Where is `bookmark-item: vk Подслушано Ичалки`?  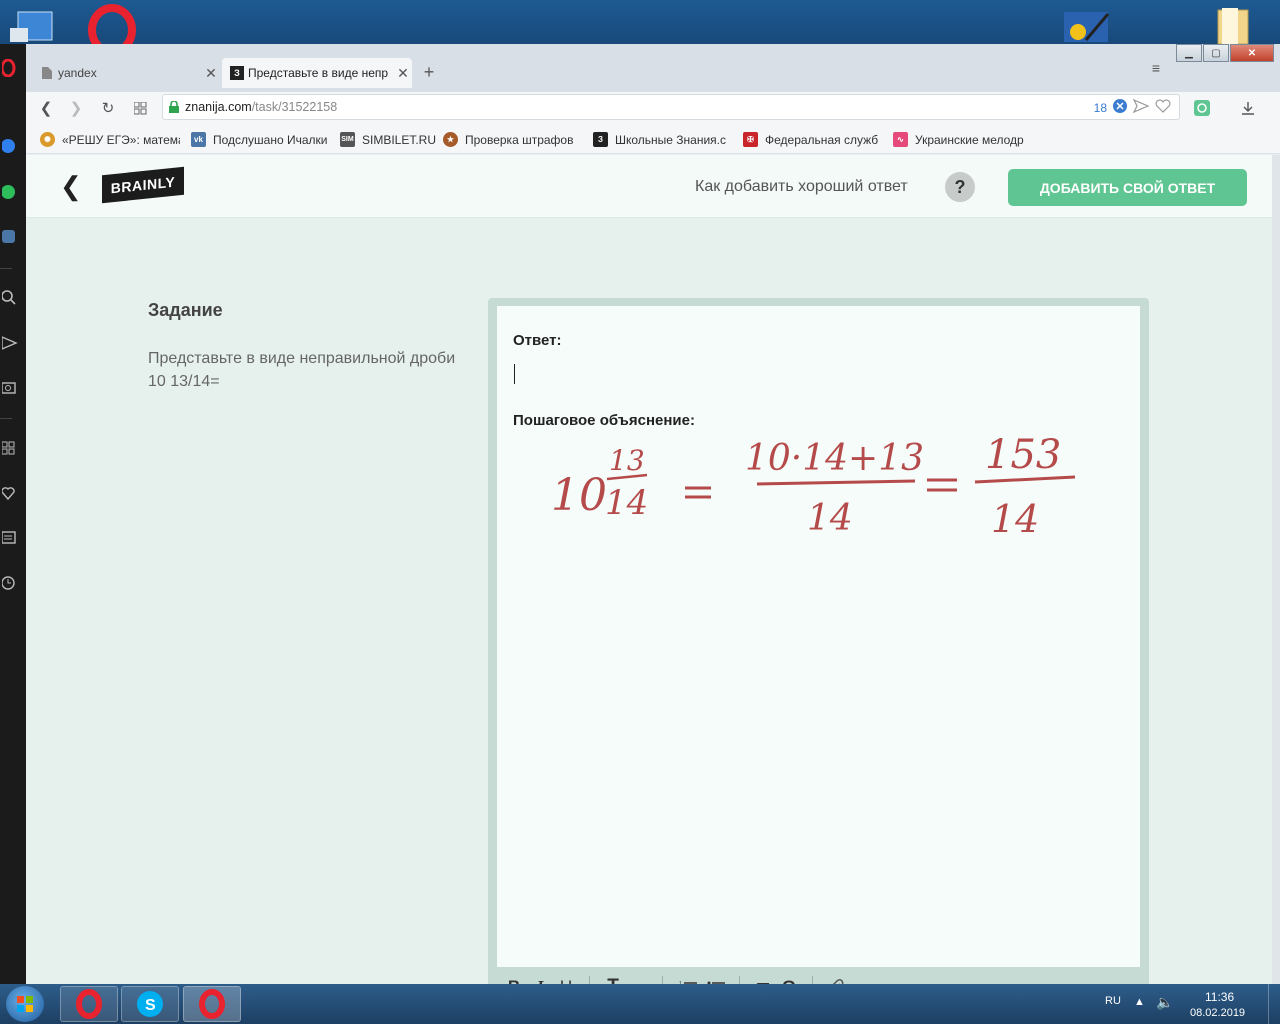 bookmark-item: vk Подслушано Ичалки is located at coordinates (261, 139).